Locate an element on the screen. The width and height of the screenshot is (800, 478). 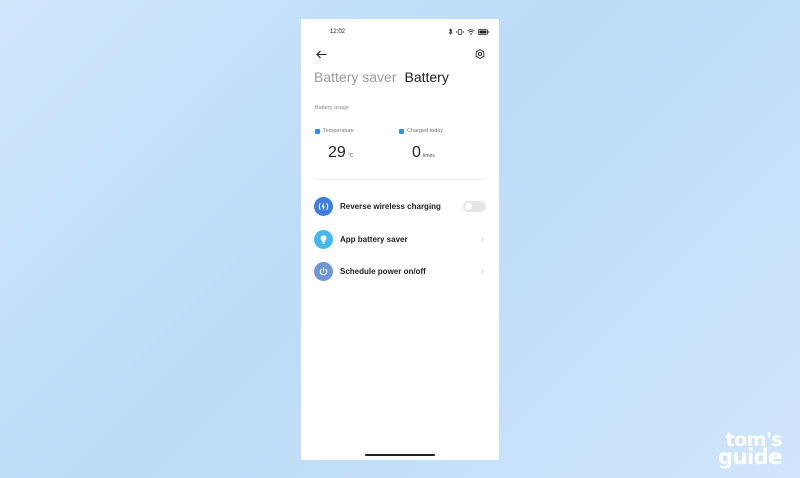
status-icons is located at coordinates (468, 31).